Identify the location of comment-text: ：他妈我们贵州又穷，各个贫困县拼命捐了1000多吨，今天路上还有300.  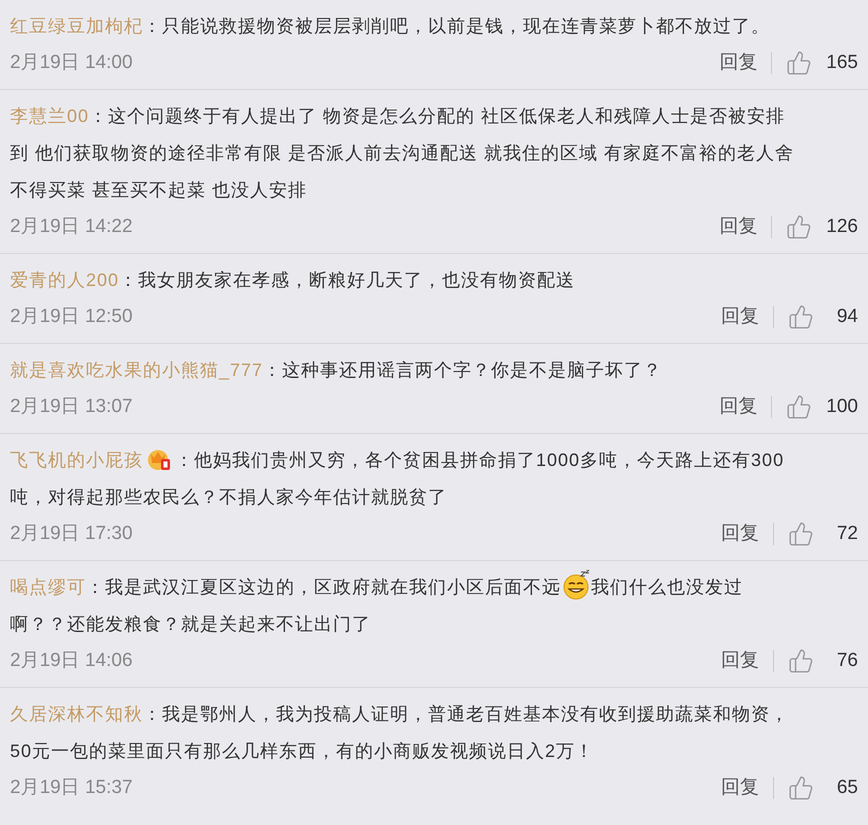
(479, 460).